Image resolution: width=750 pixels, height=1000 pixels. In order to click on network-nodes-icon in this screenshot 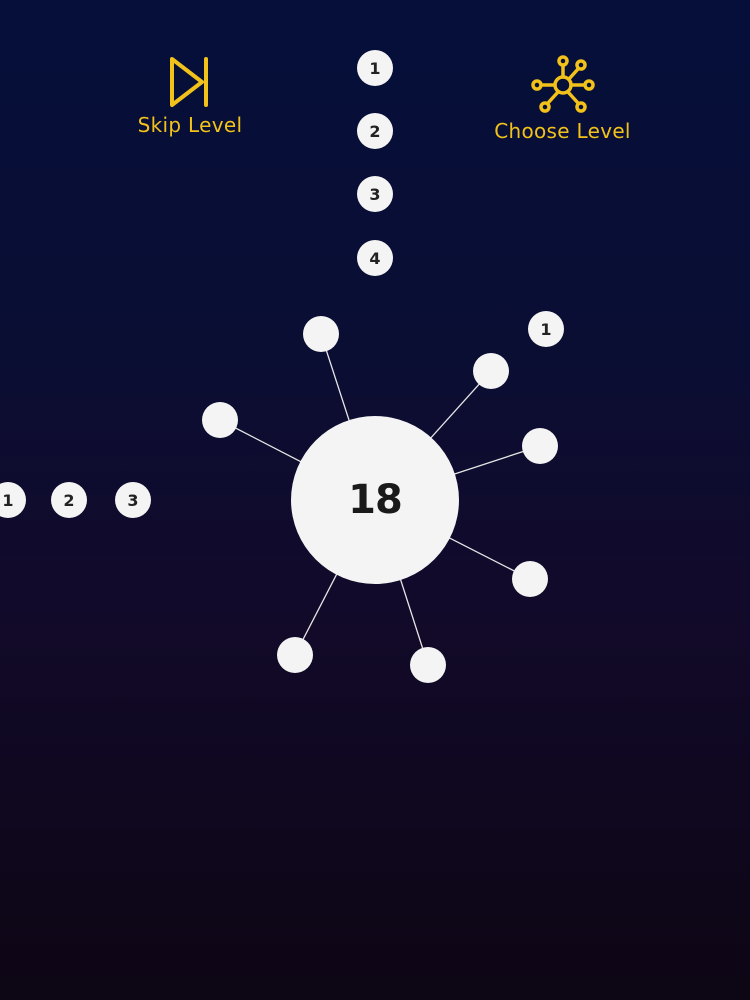, I will do `click(562, 84)`.